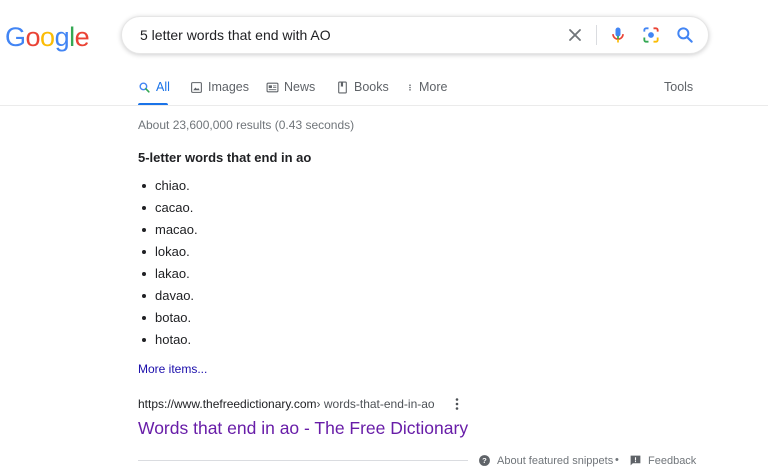 The height and width of the screenshot is (469, 768). What do you see at coordinates (225, 157) in the screenshot?
I see `featured-snippet-title: 5-letter words that end in ao` at bounding box center [225, 157].